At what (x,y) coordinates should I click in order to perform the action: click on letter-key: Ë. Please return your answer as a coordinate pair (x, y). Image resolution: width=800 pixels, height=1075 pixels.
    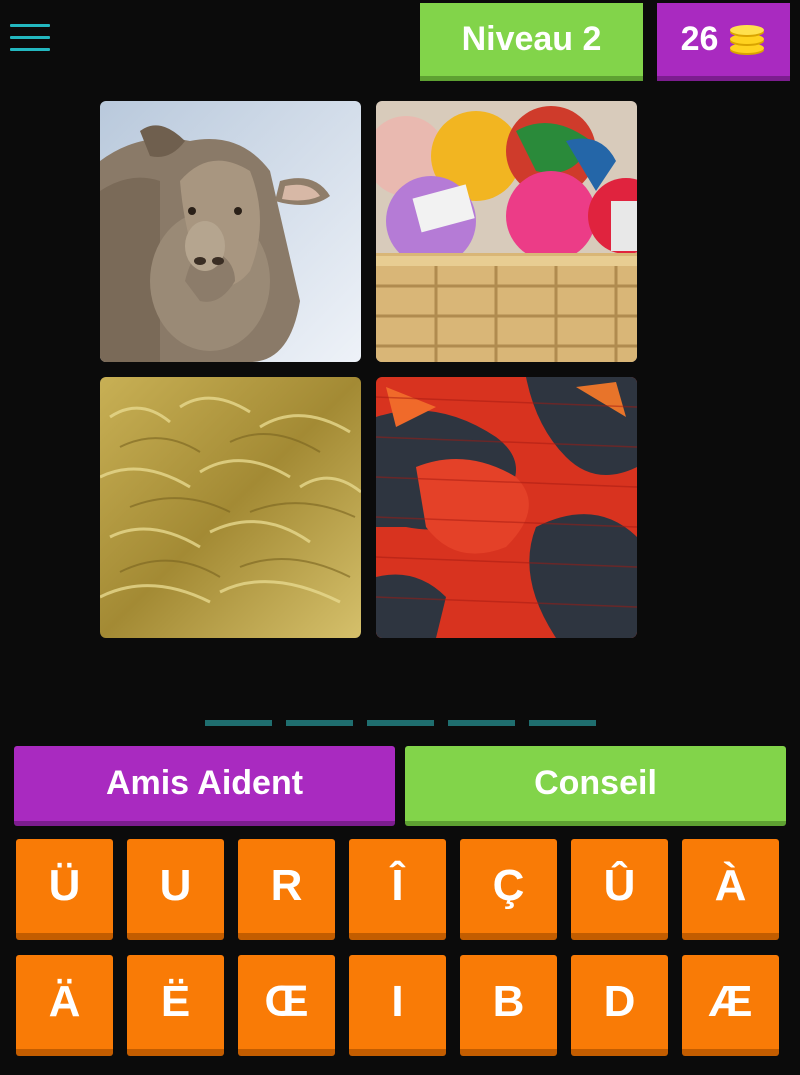
    Looking at the image, I should click on (175, 1005).